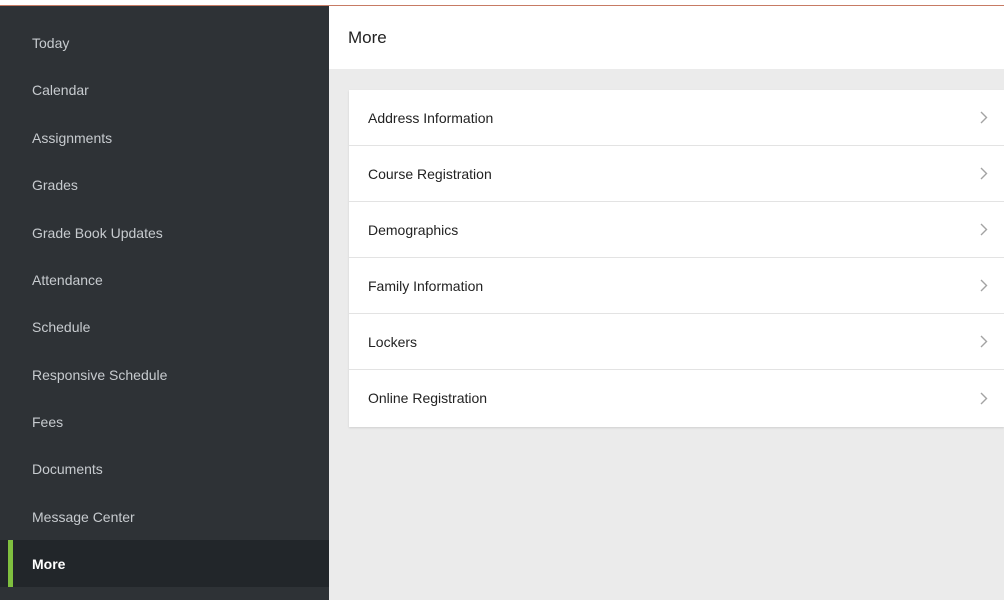  I want to click on list-item-label: Lockers, so click(393, 341).